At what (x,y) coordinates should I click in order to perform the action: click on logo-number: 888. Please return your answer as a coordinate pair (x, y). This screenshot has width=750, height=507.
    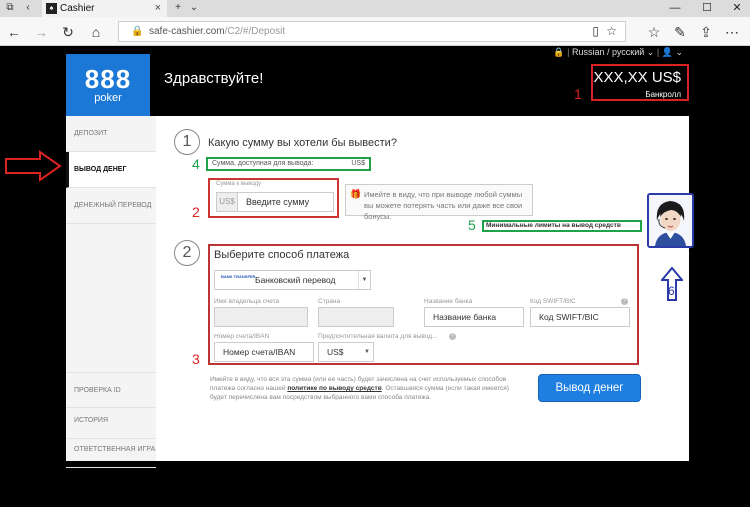
    Looking at the image, I should click on (108, 79).